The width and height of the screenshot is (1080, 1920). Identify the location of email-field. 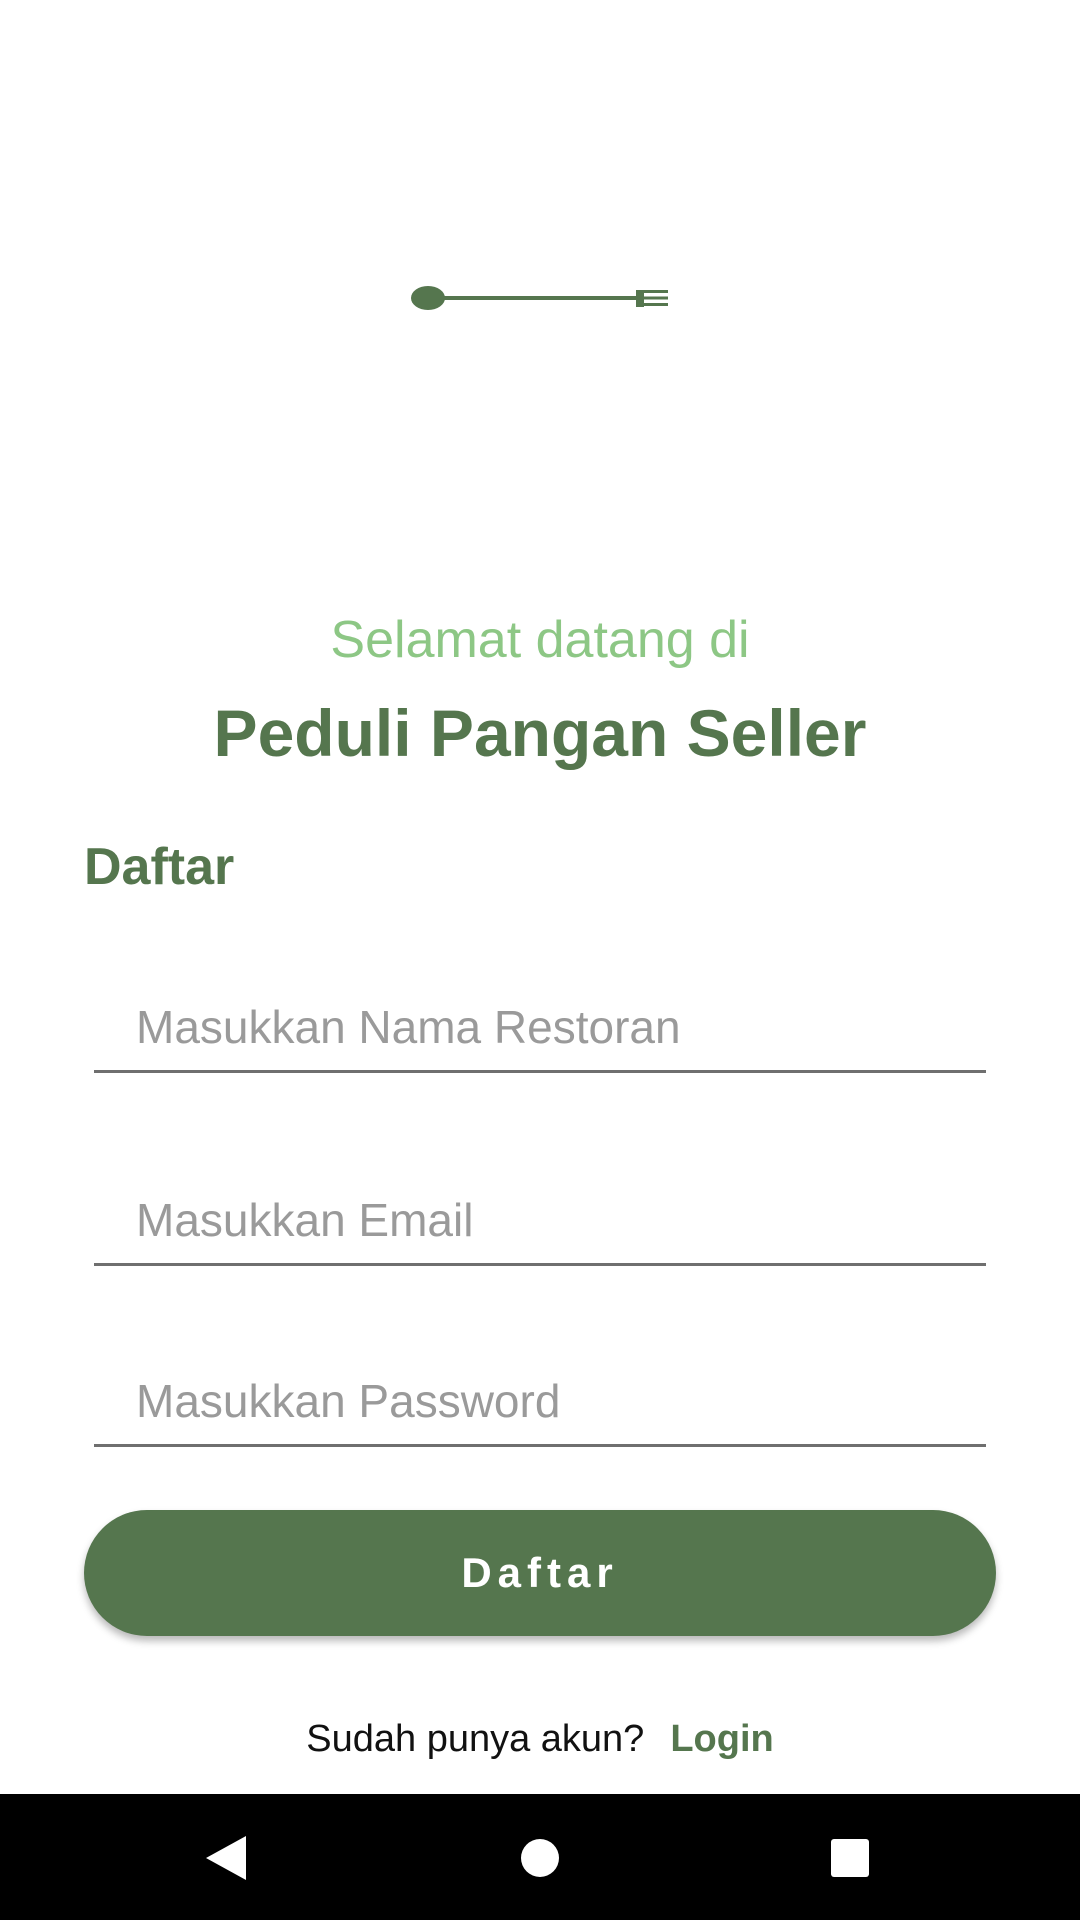
(540, 1224).